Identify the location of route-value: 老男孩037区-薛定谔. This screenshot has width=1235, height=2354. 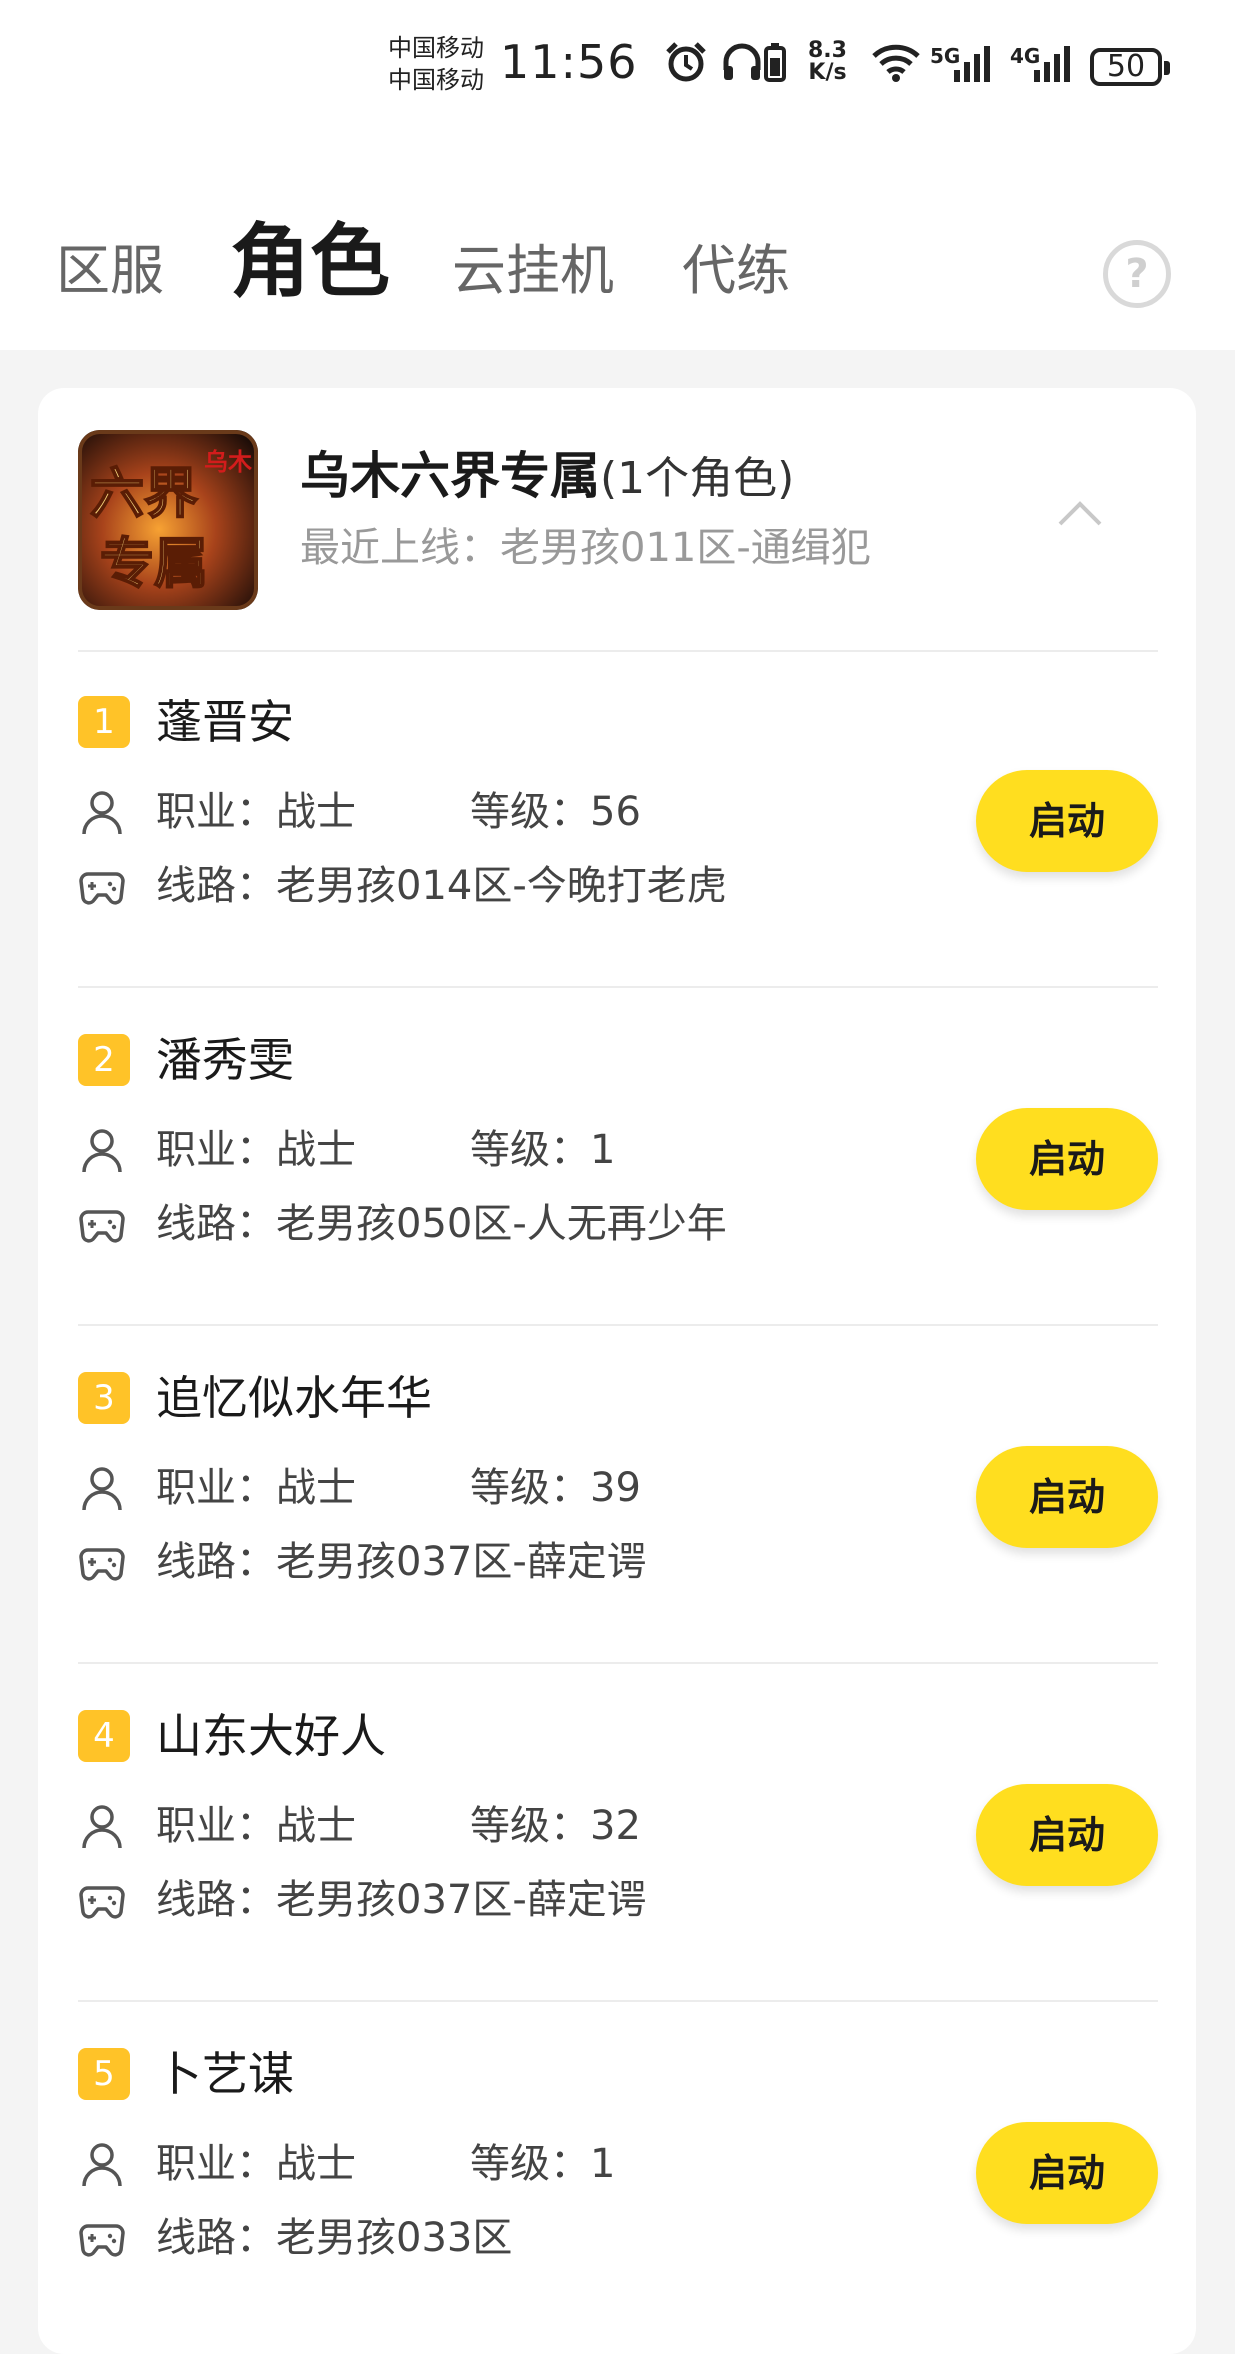
(461, 1562).